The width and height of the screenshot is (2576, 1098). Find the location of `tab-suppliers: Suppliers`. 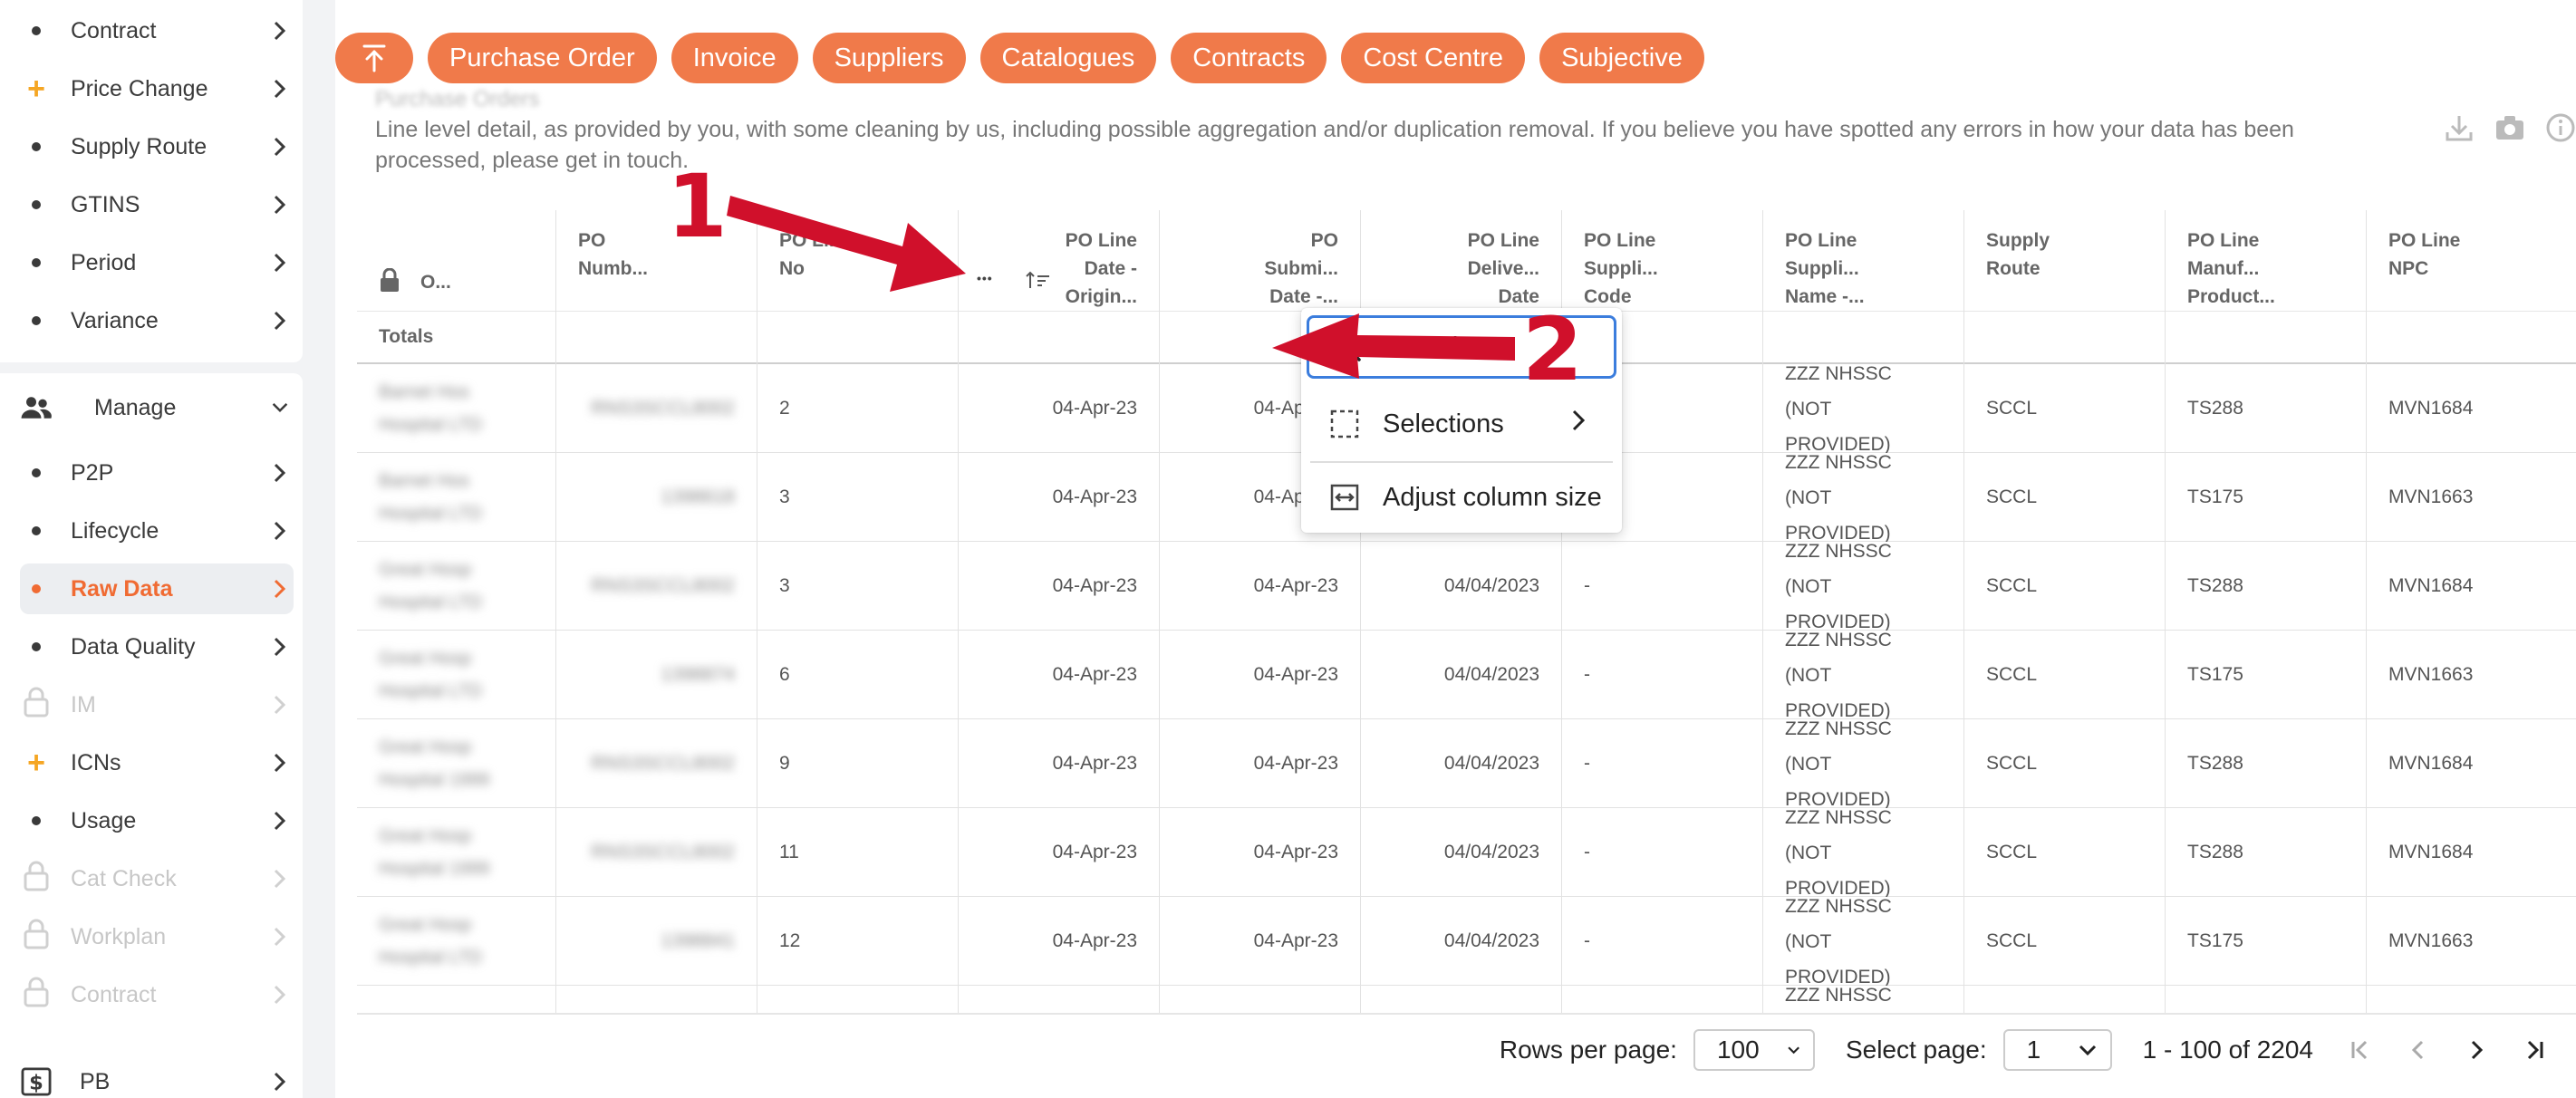

tab-suppliers: Suppliers is located at coordinates (889, 58).